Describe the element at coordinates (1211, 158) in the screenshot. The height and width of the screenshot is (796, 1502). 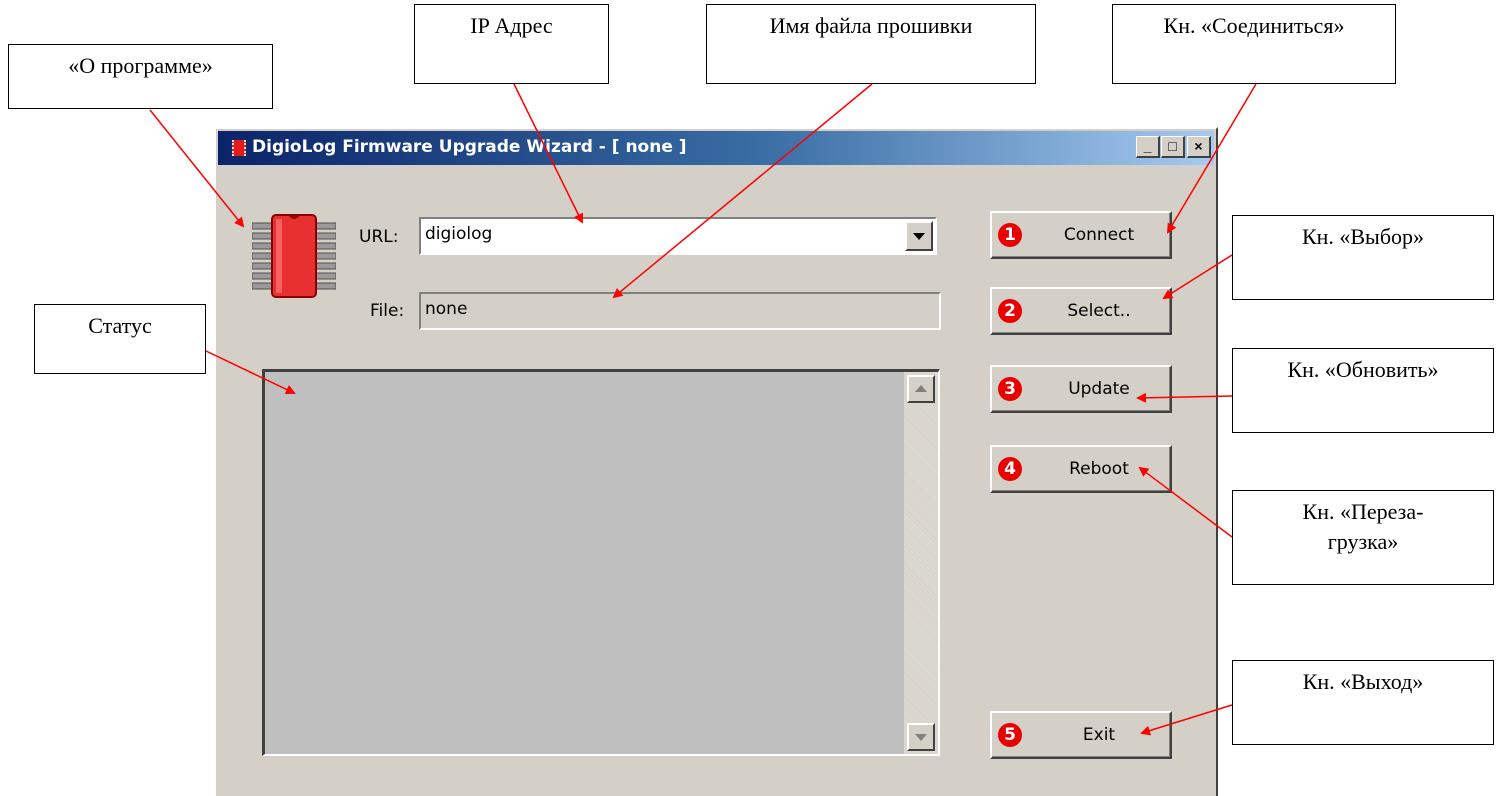
I see `arrow-connect` at that location.